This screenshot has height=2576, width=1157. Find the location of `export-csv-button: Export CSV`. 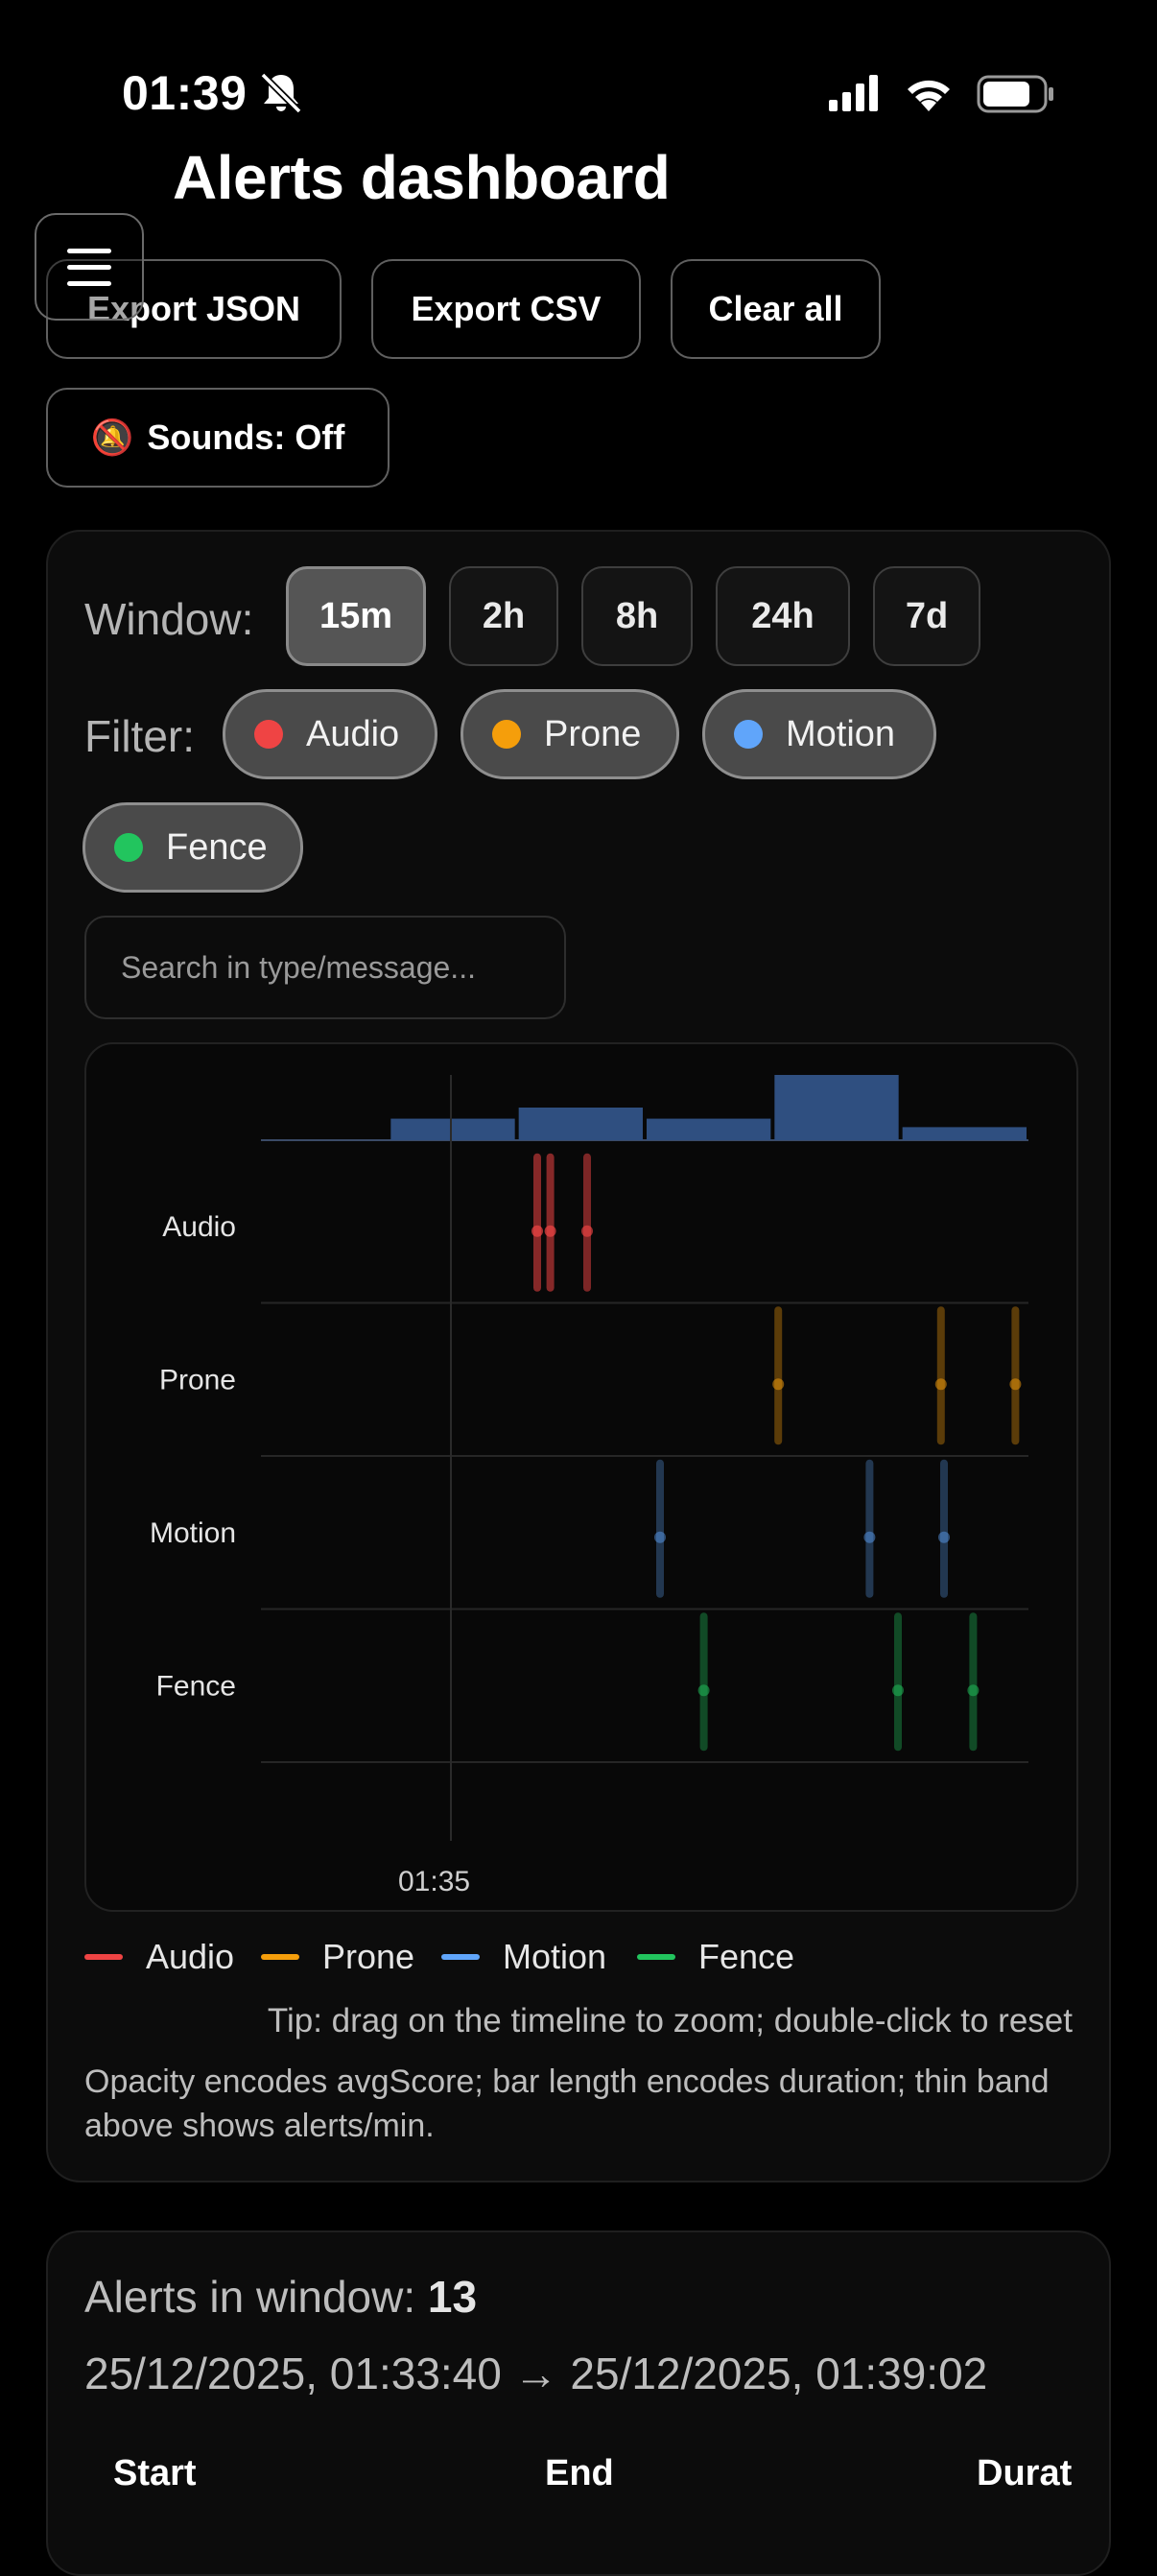

export-csv-button: Export CSV is located at coordinates (506, 309).